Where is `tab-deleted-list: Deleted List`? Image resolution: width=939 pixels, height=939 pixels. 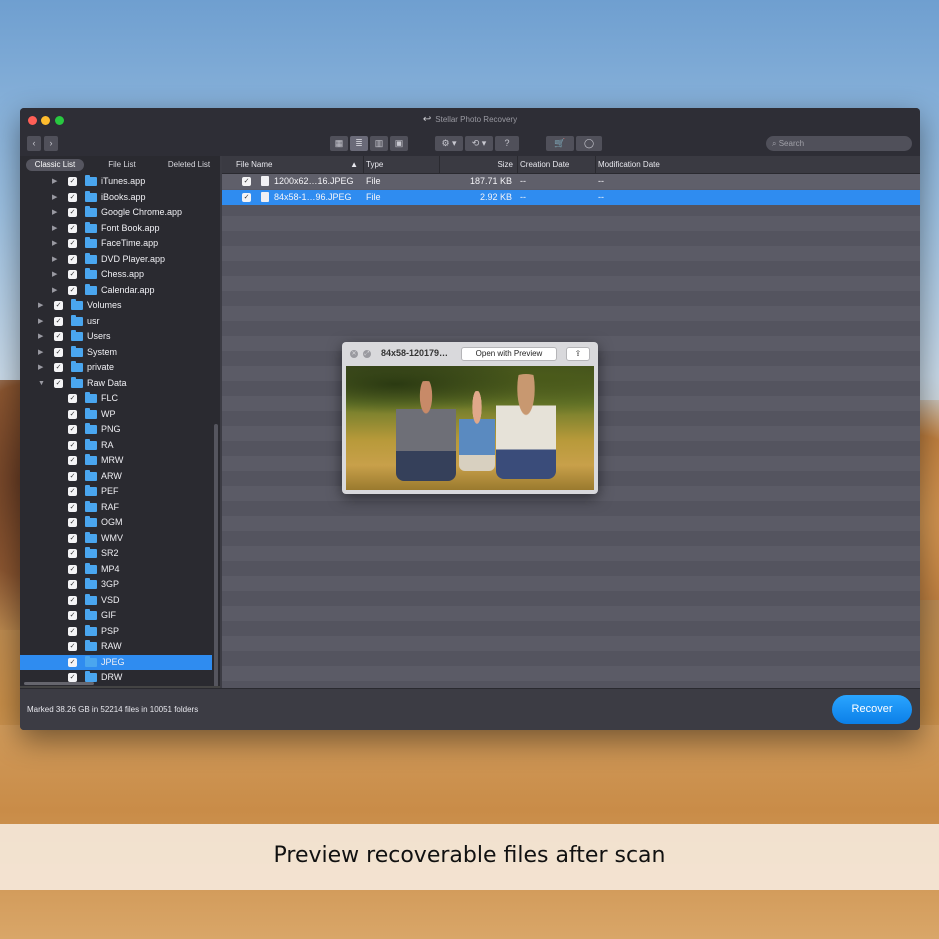 tab-deleted-list: Deleted List is located at coordinates (189, 165).